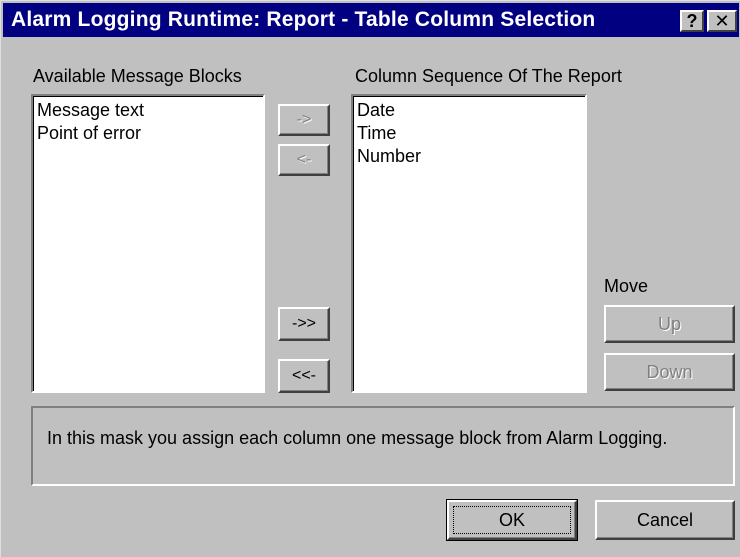  I want to click on close-button: ✕, so click(722, 21).